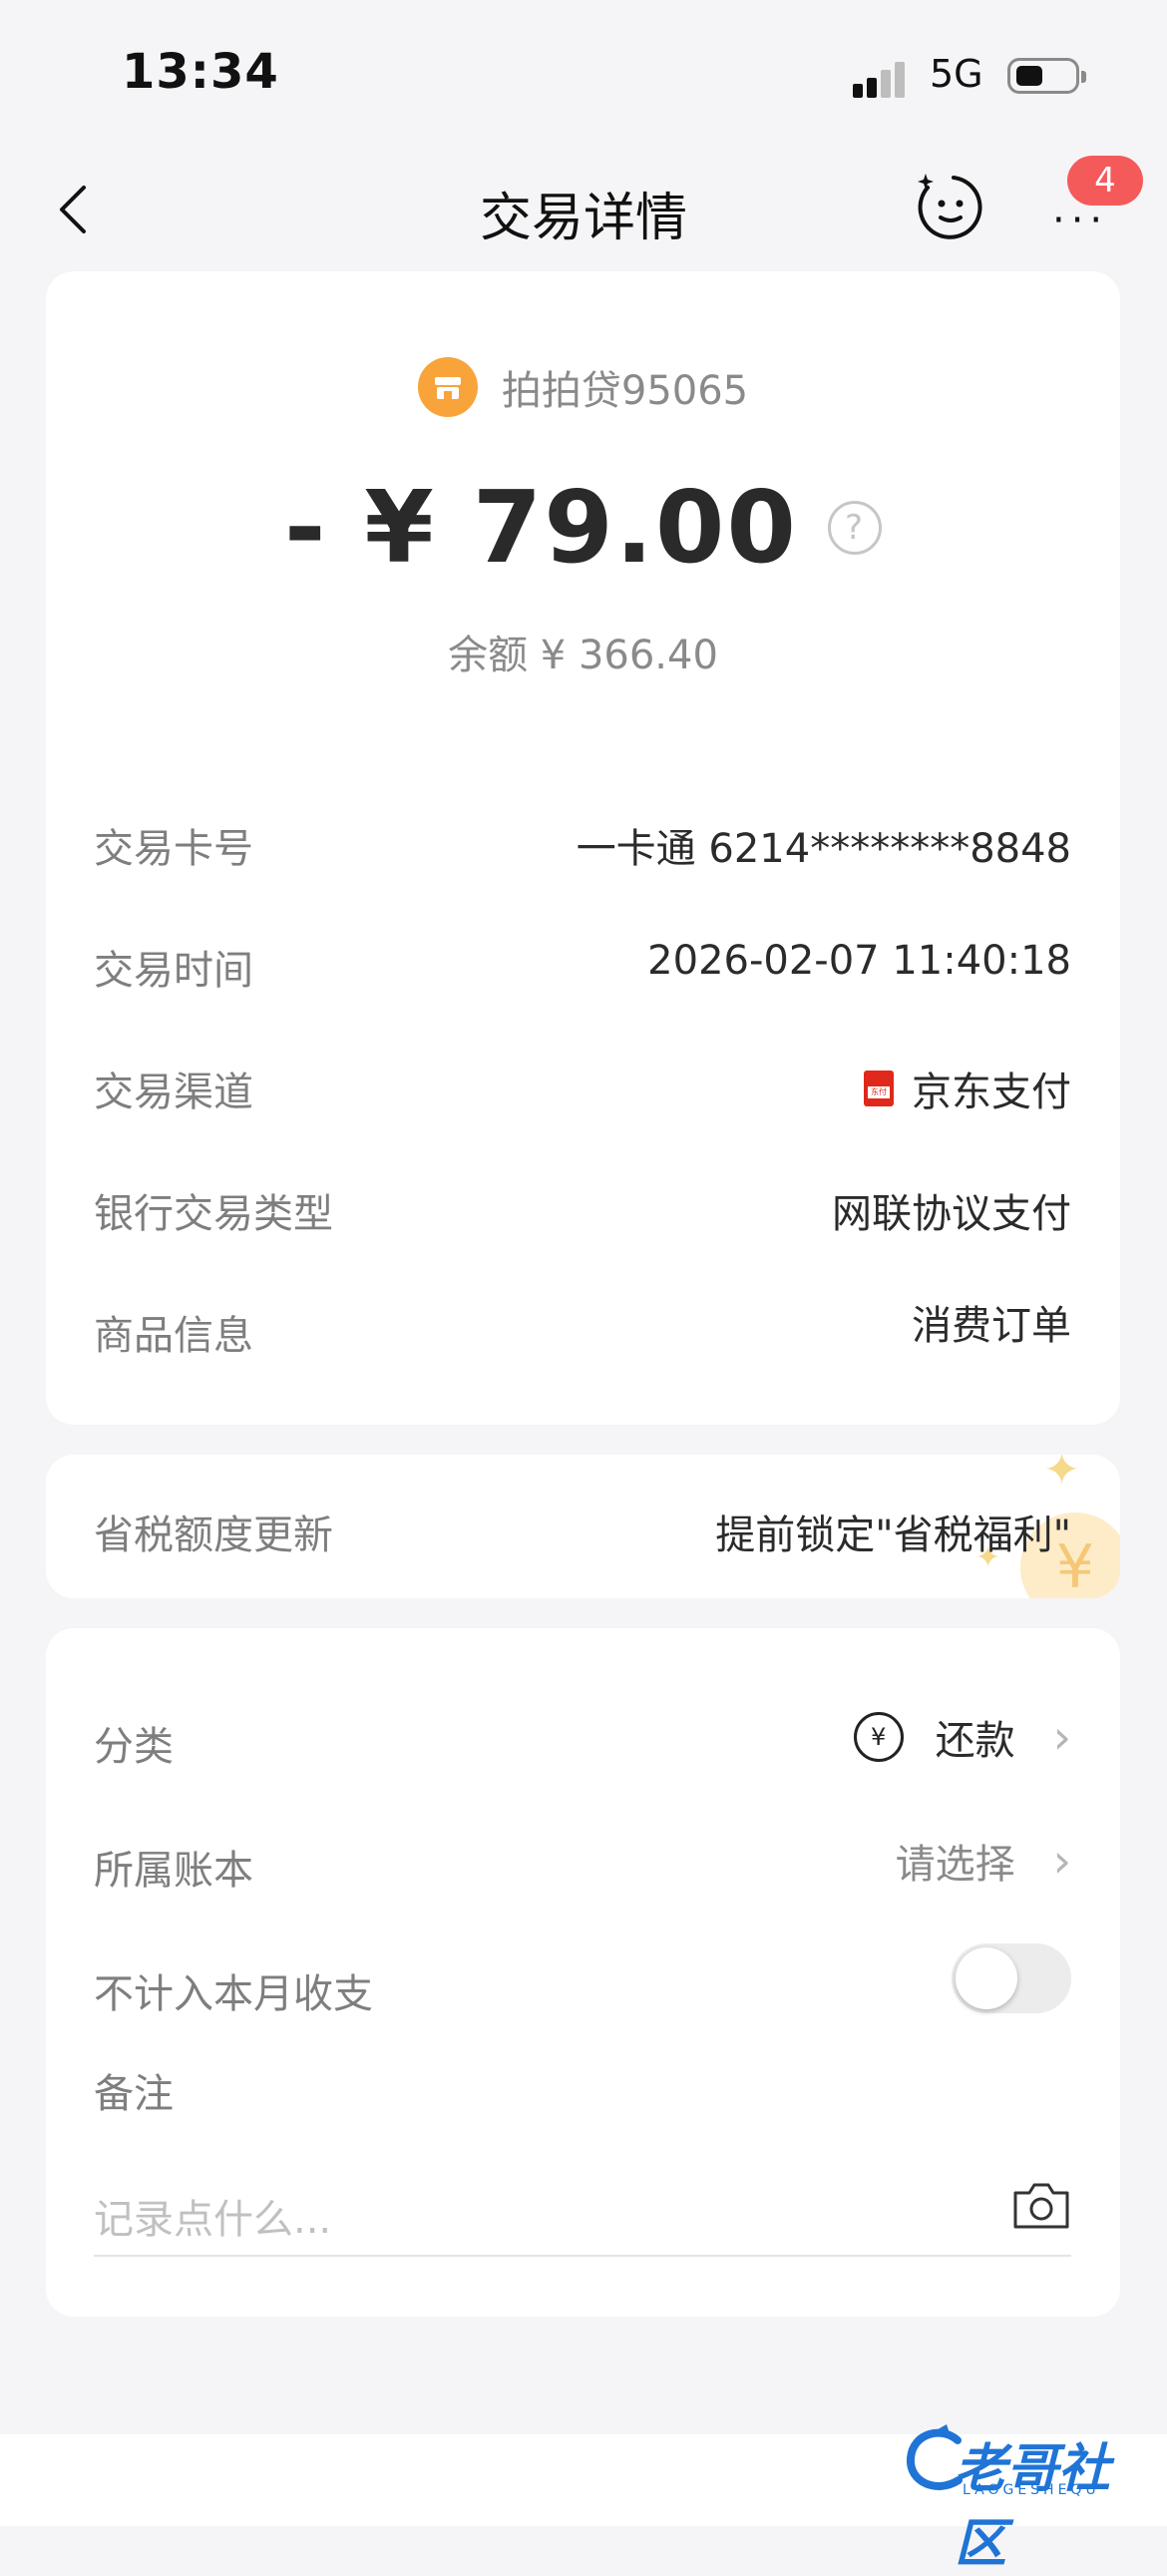 This screenshot has height=2576, width=1167. Describe the element at coordinates (200, 72) in the screenshot. I see `status-time: 13:34` at that location.